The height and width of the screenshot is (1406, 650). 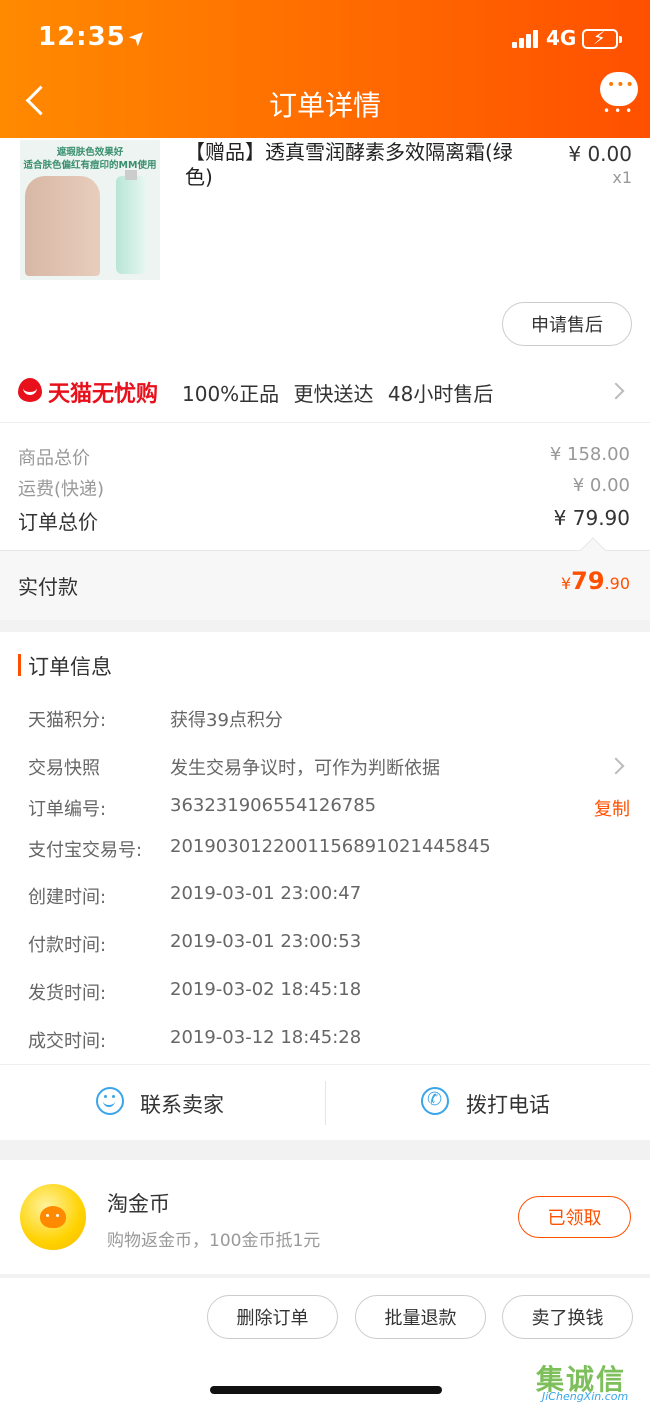 What do you see at coordinates (67, 897) in the screenshot?
I see `info-label: 创建时间:` at bounding box center [67, 897].